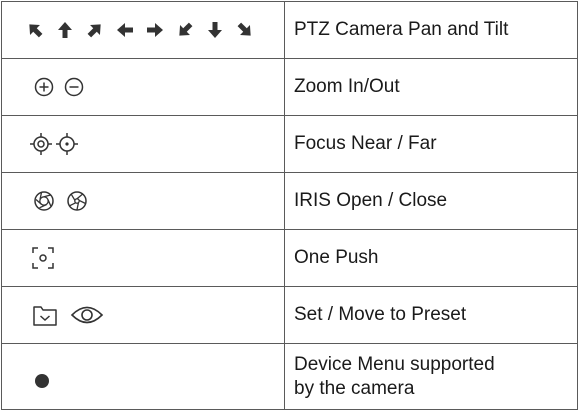  Describe the element at coordinates (45, 316) in the screenshot. I see `set-preset-icon` at that location.